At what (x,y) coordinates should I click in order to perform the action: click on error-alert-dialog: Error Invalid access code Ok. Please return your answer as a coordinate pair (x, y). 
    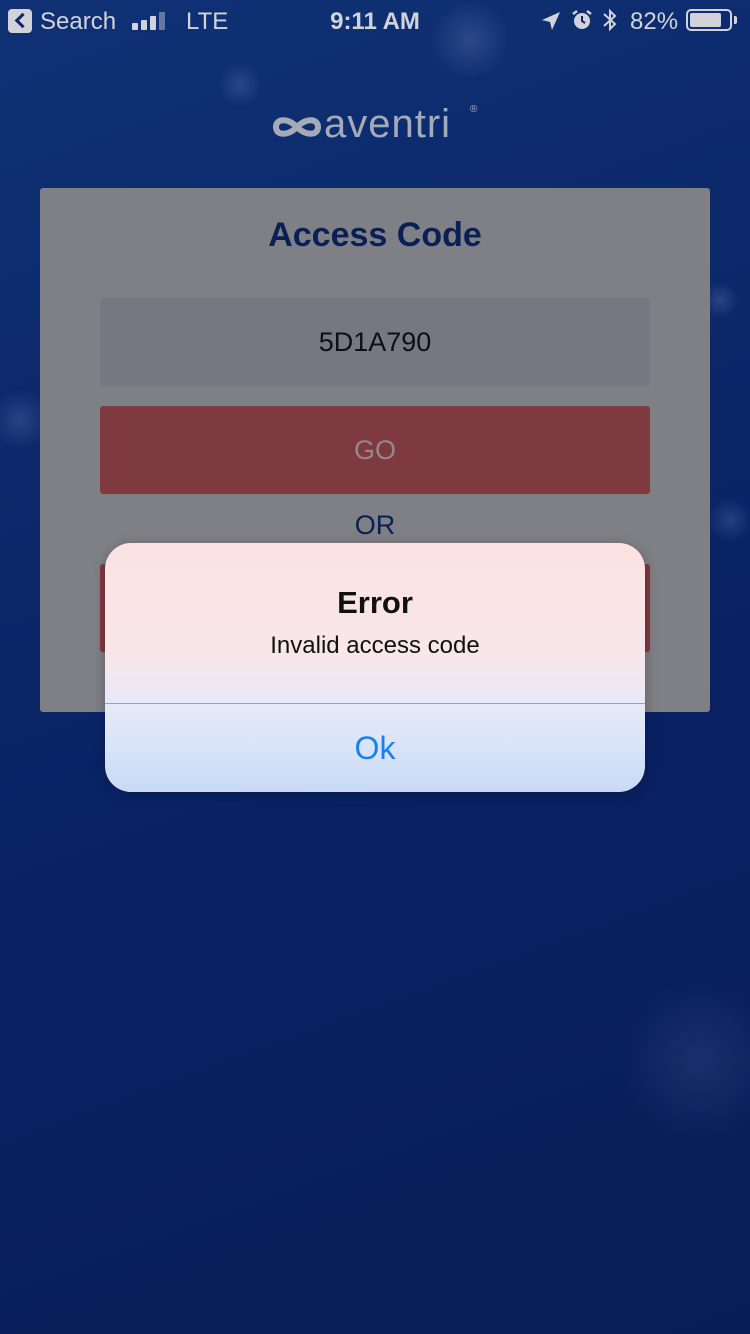
    Looking at the image, I should click on (375, 667).